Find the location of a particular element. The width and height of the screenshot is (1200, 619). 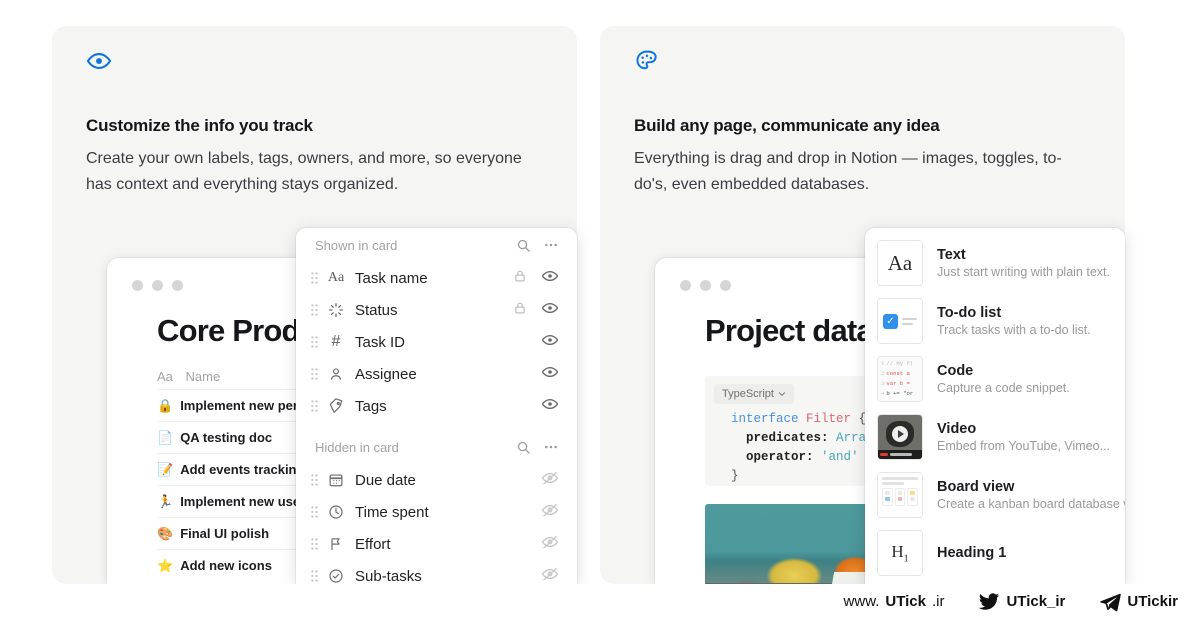

chevron-down-icon is located at coordinates (782, 394).